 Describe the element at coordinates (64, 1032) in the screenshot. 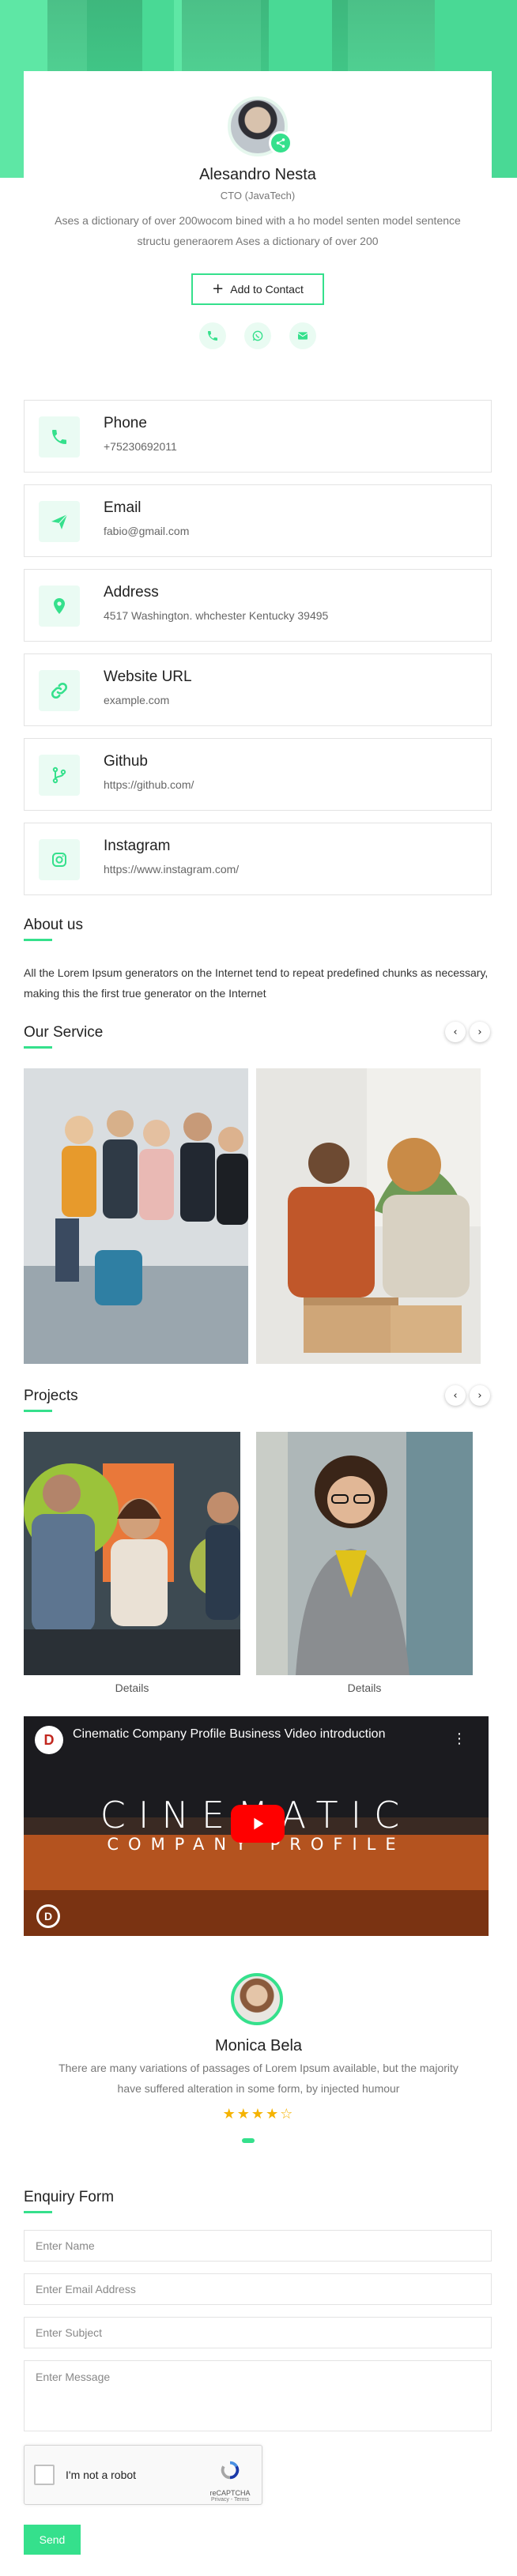

I see `services-title: Our Service` at that location.